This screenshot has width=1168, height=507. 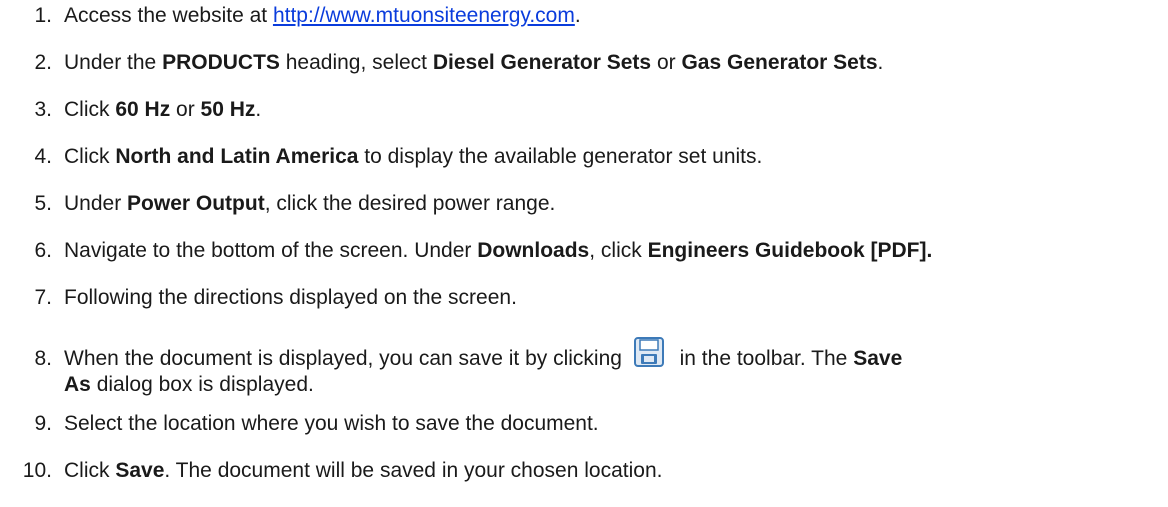 What do you see at coordinates (43, 358) in the screenshot?
I see `step-number: 8.` at bounding box center [43, 358].